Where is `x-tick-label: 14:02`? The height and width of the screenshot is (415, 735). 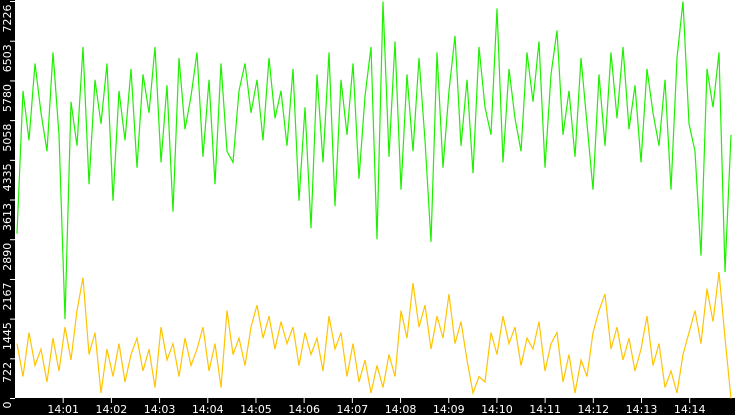 x-tick-label: 14:02 is located at coordinates (112, 409).